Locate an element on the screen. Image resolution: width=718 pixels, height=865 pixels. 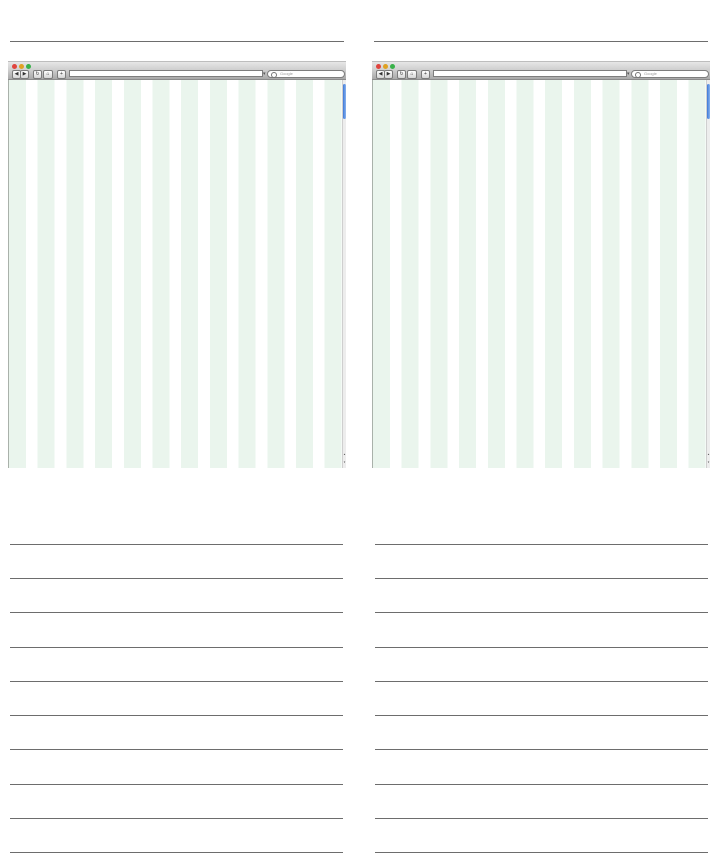
top-rule-right is located at coordinates (541, 41).